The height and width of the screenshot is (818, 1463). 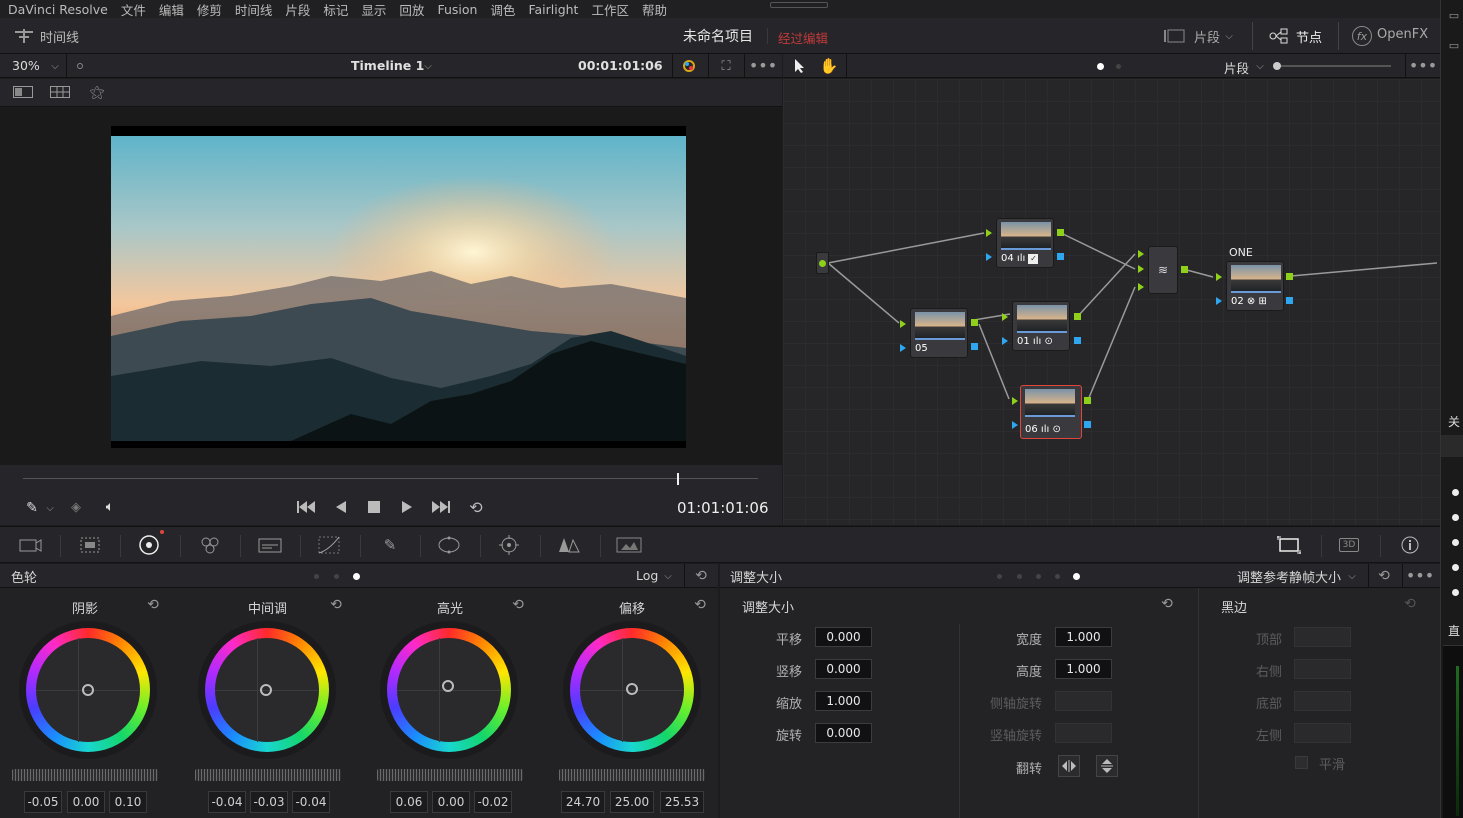 What do you see at coordinates (23, 92) in the screenshot?
I see `split-view-icon` at bounding box center [23, 92].